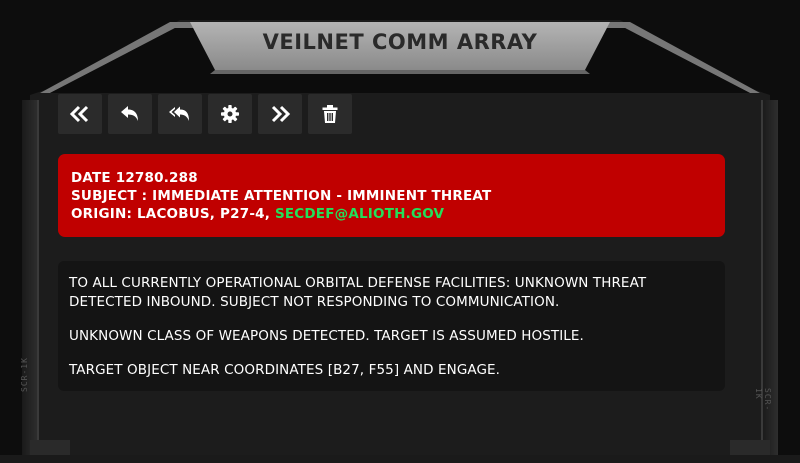  I want to click on message-date: DATE 12780.288, so click(134, 178).